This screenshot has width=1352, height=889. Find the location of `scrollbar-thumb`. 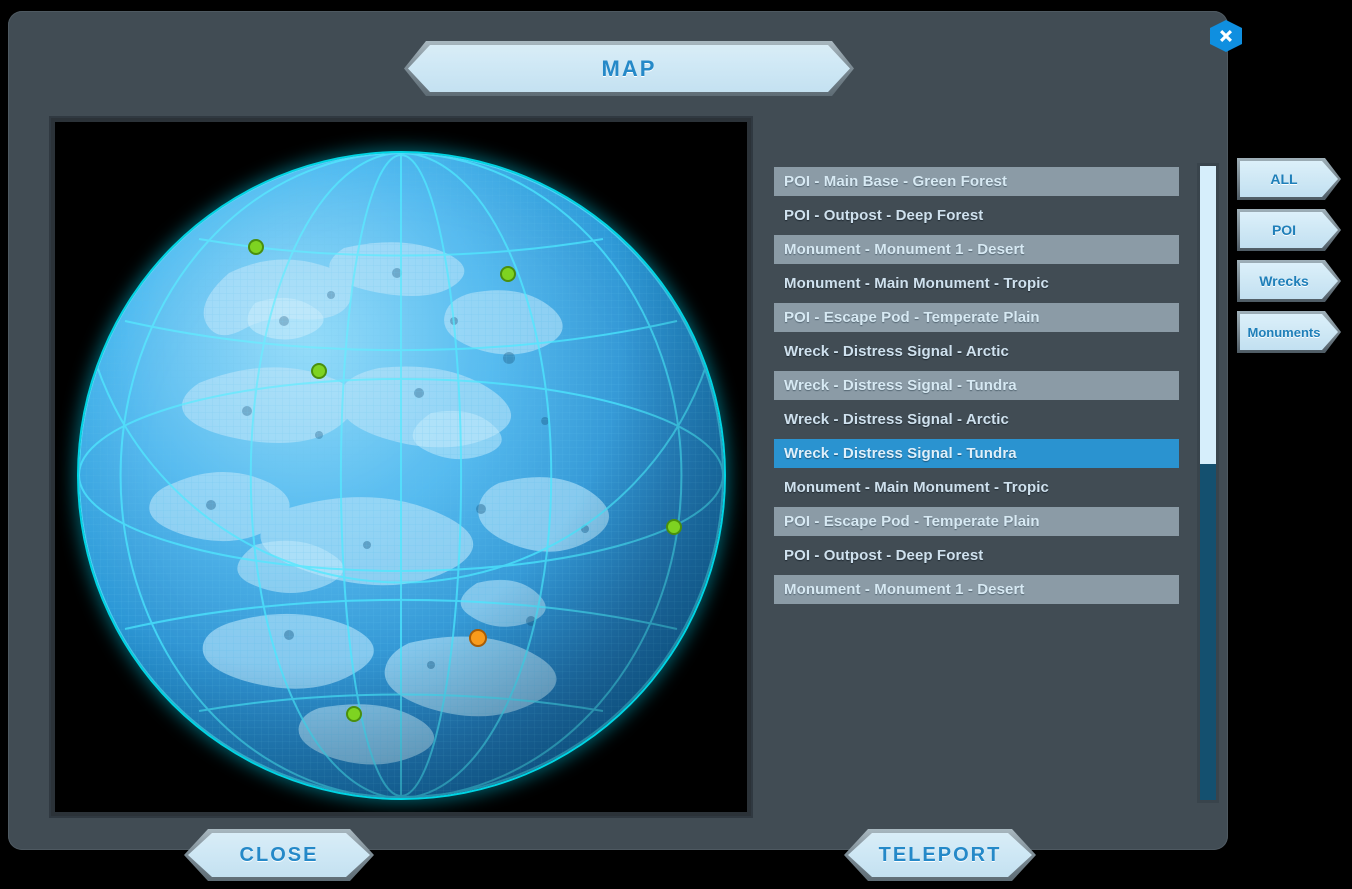

scrollbar-thumb is located at coordinates (1208, 315).